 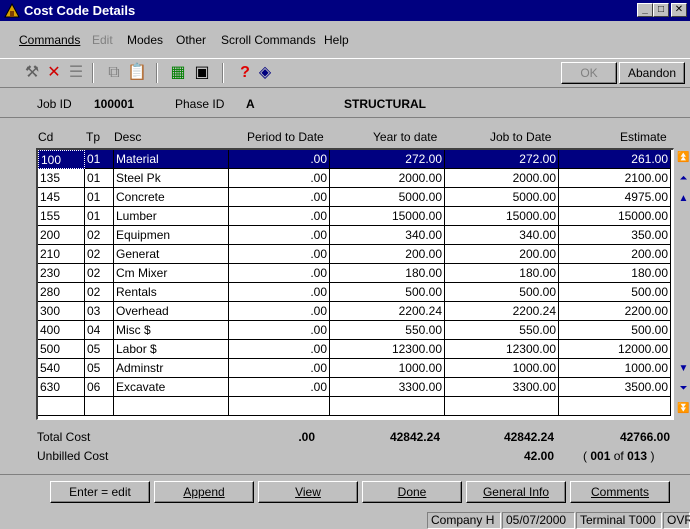 I want to click on cell-job-to-date: 272.00, so click(x=502, y=159).